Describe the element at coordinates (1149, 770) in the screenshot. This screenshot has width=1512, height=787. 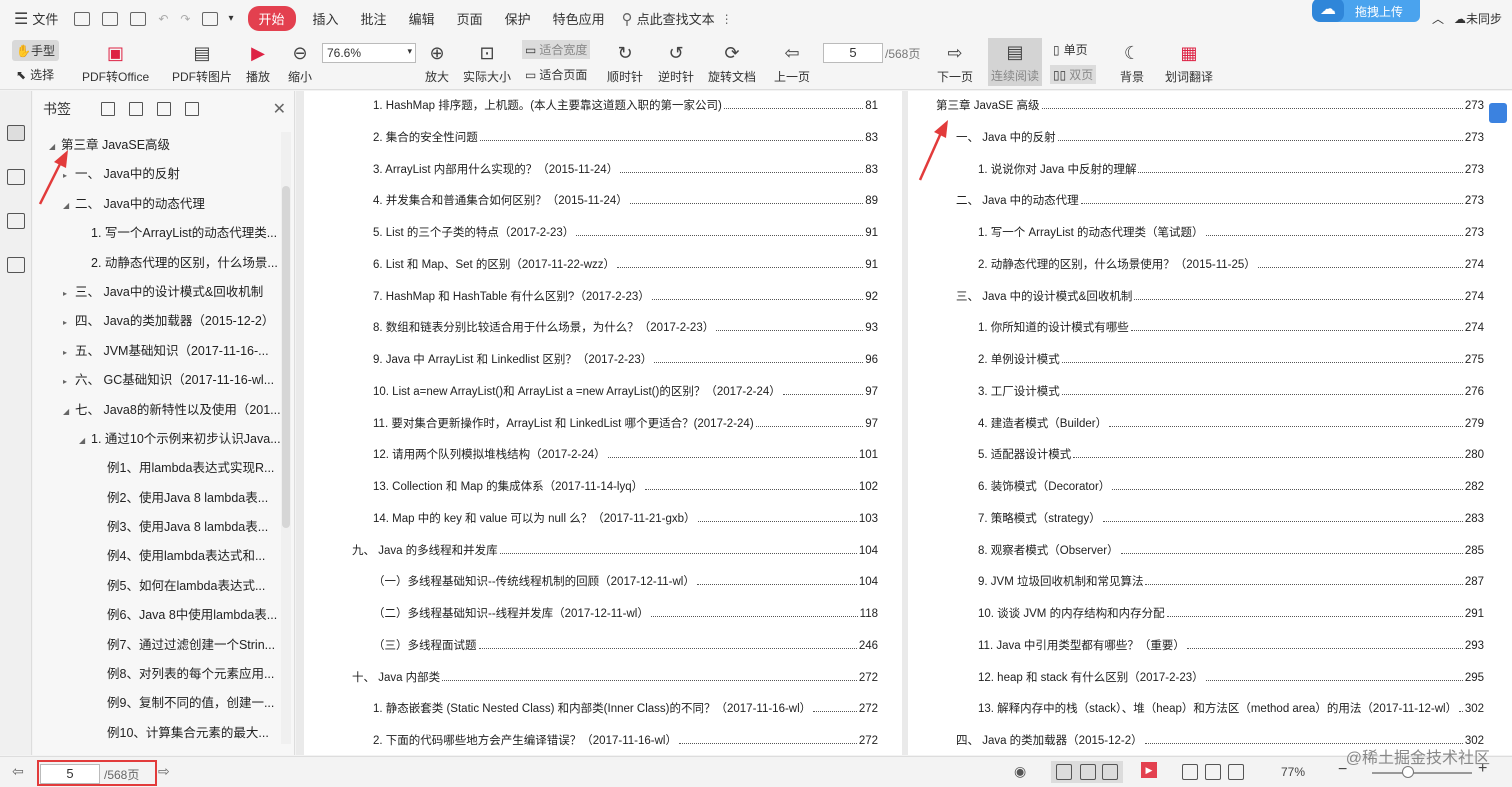
I see `play-icon: ▶` at that location.